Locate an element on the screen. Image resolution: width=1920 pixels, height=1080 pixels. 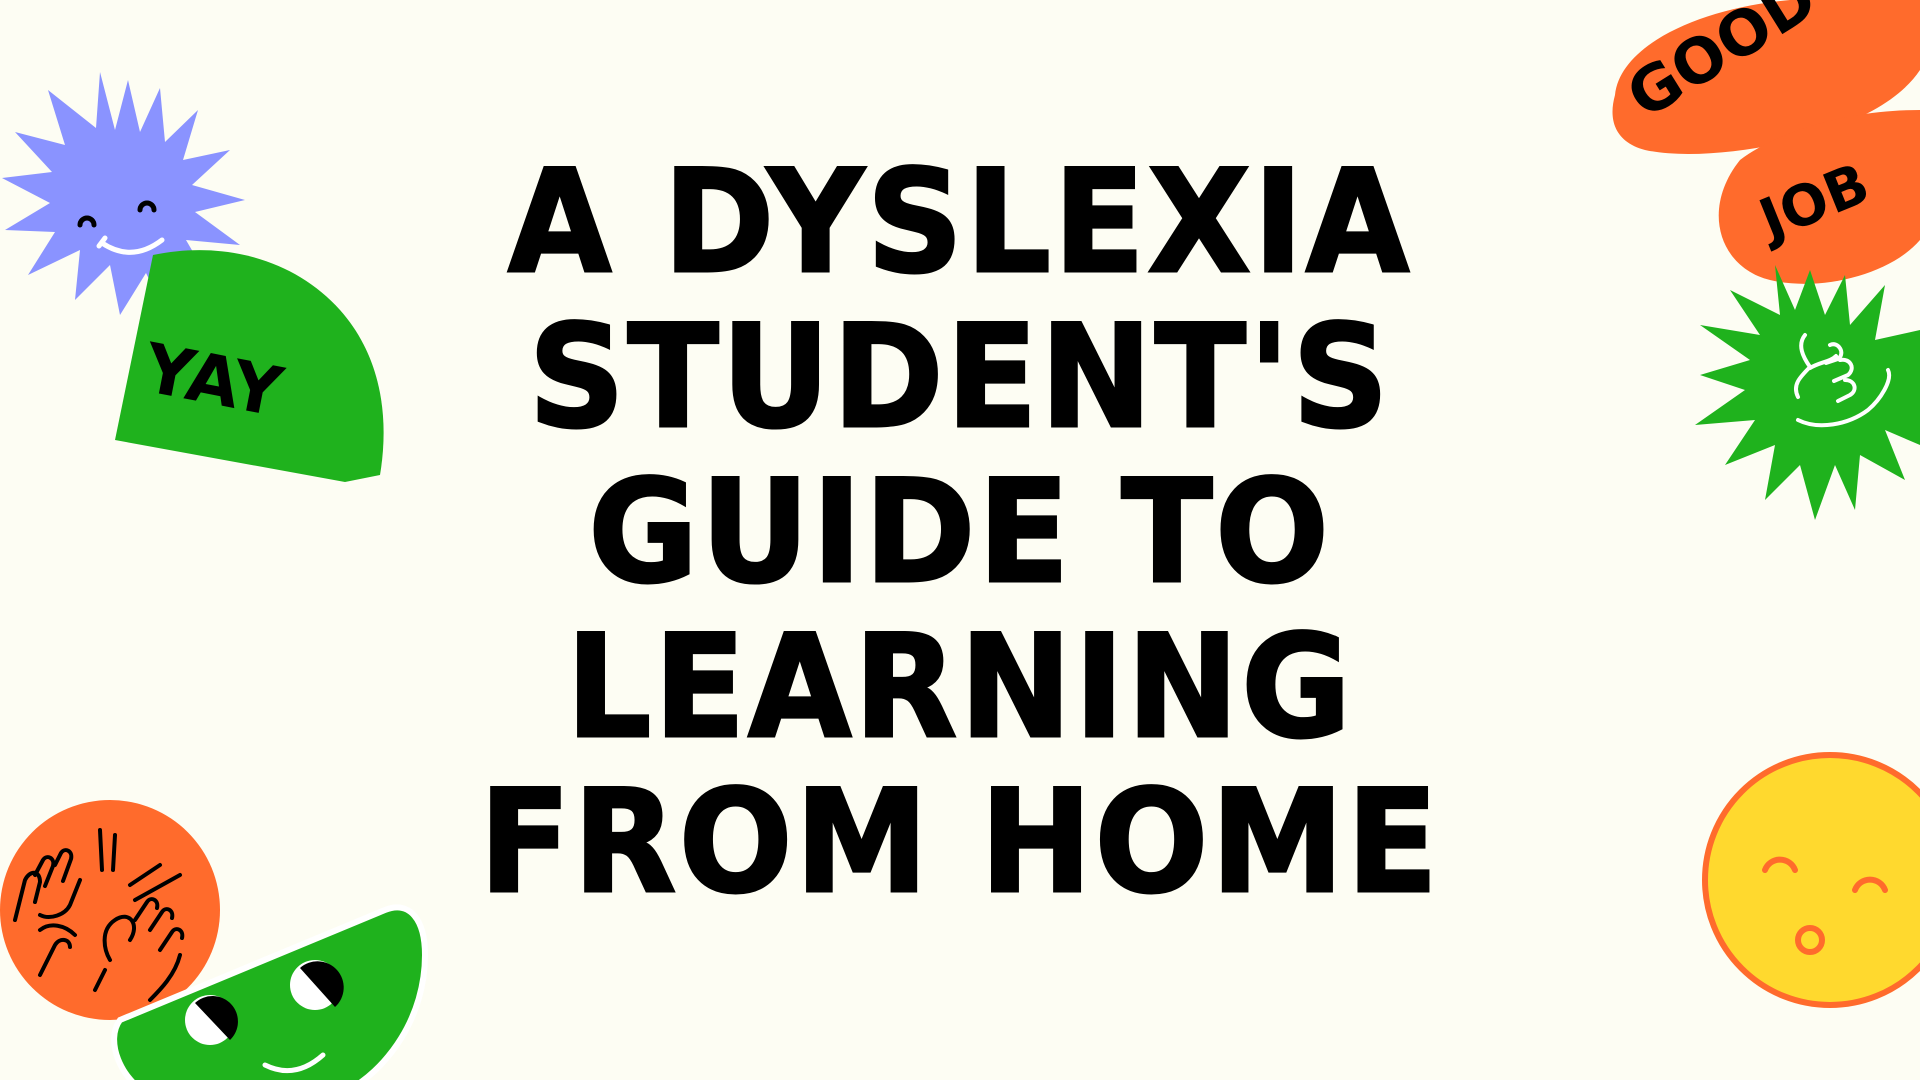
yay-sticker: YAY is located at coordinates (249, 366).